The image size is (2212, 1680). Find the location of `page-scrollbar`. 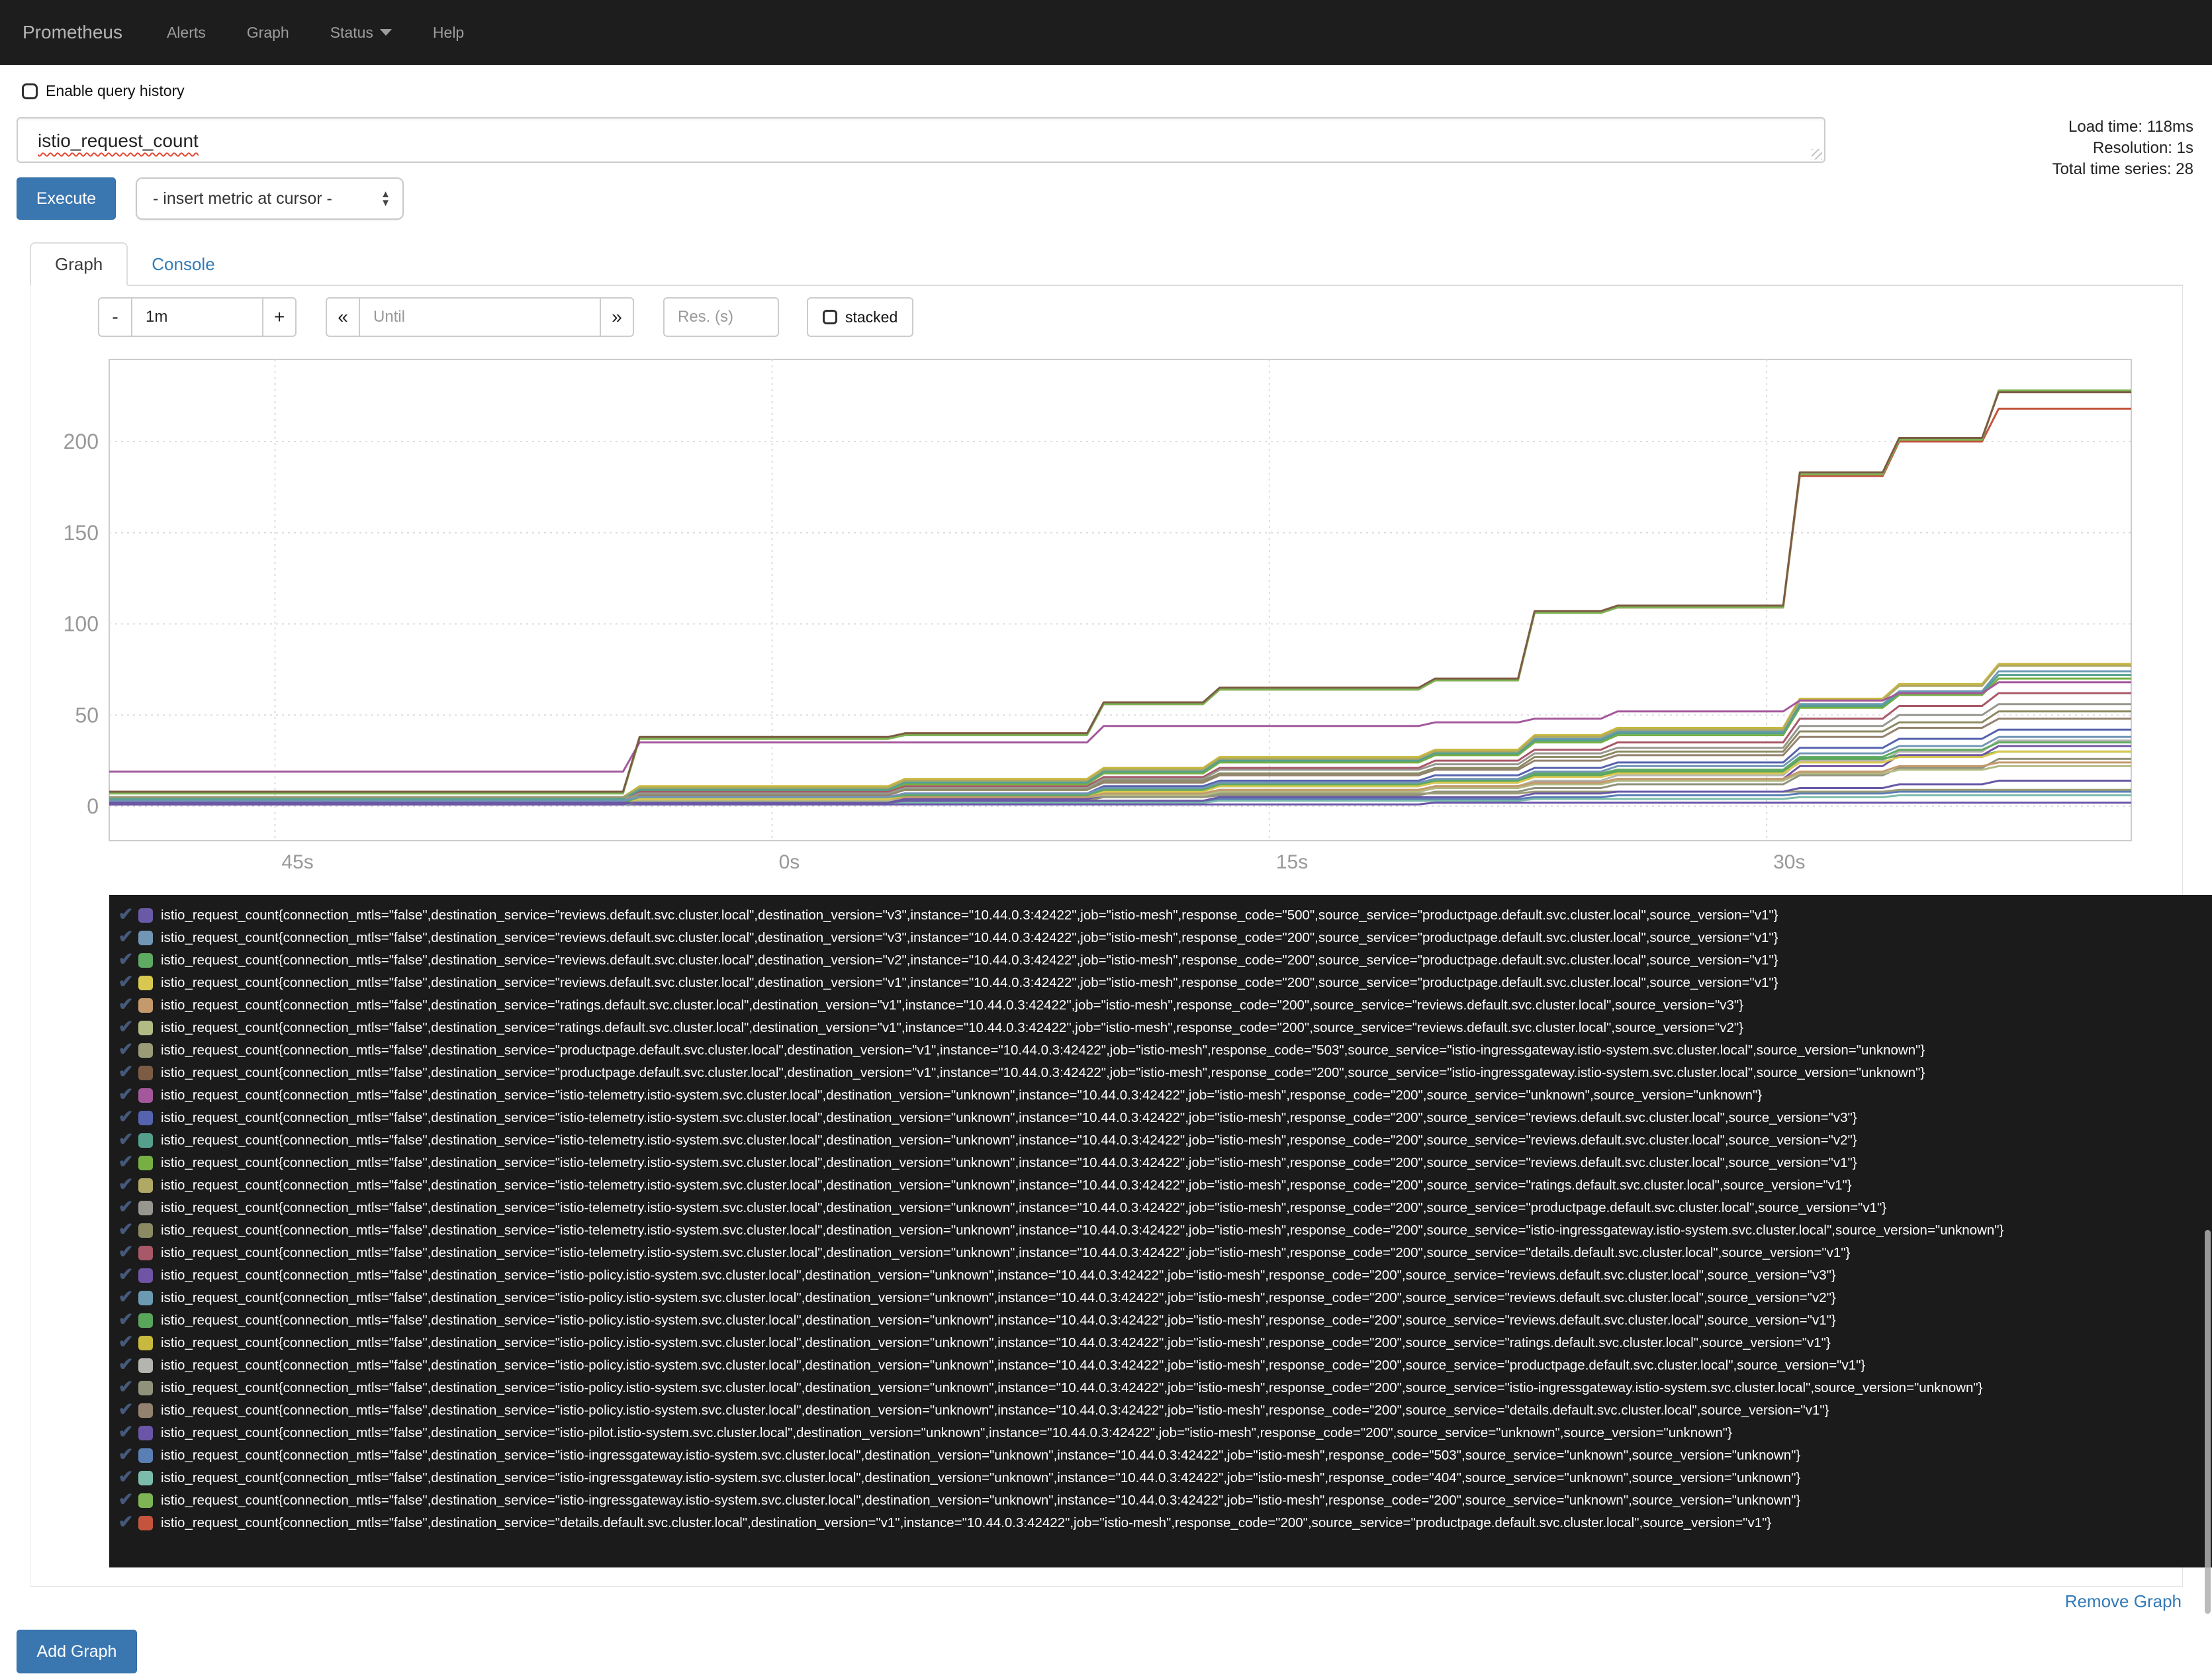

page-scrollbar is located at coordinates (2208, 1422).